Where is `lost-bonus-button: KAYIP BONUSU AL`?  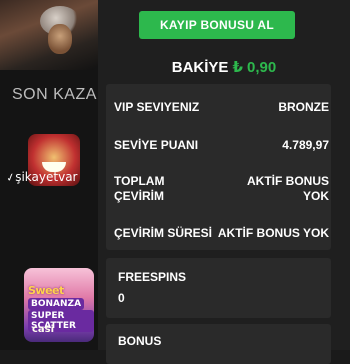 lost-bonus-button: KAYIP BONUSU AL is located at coordinates (217, 25).